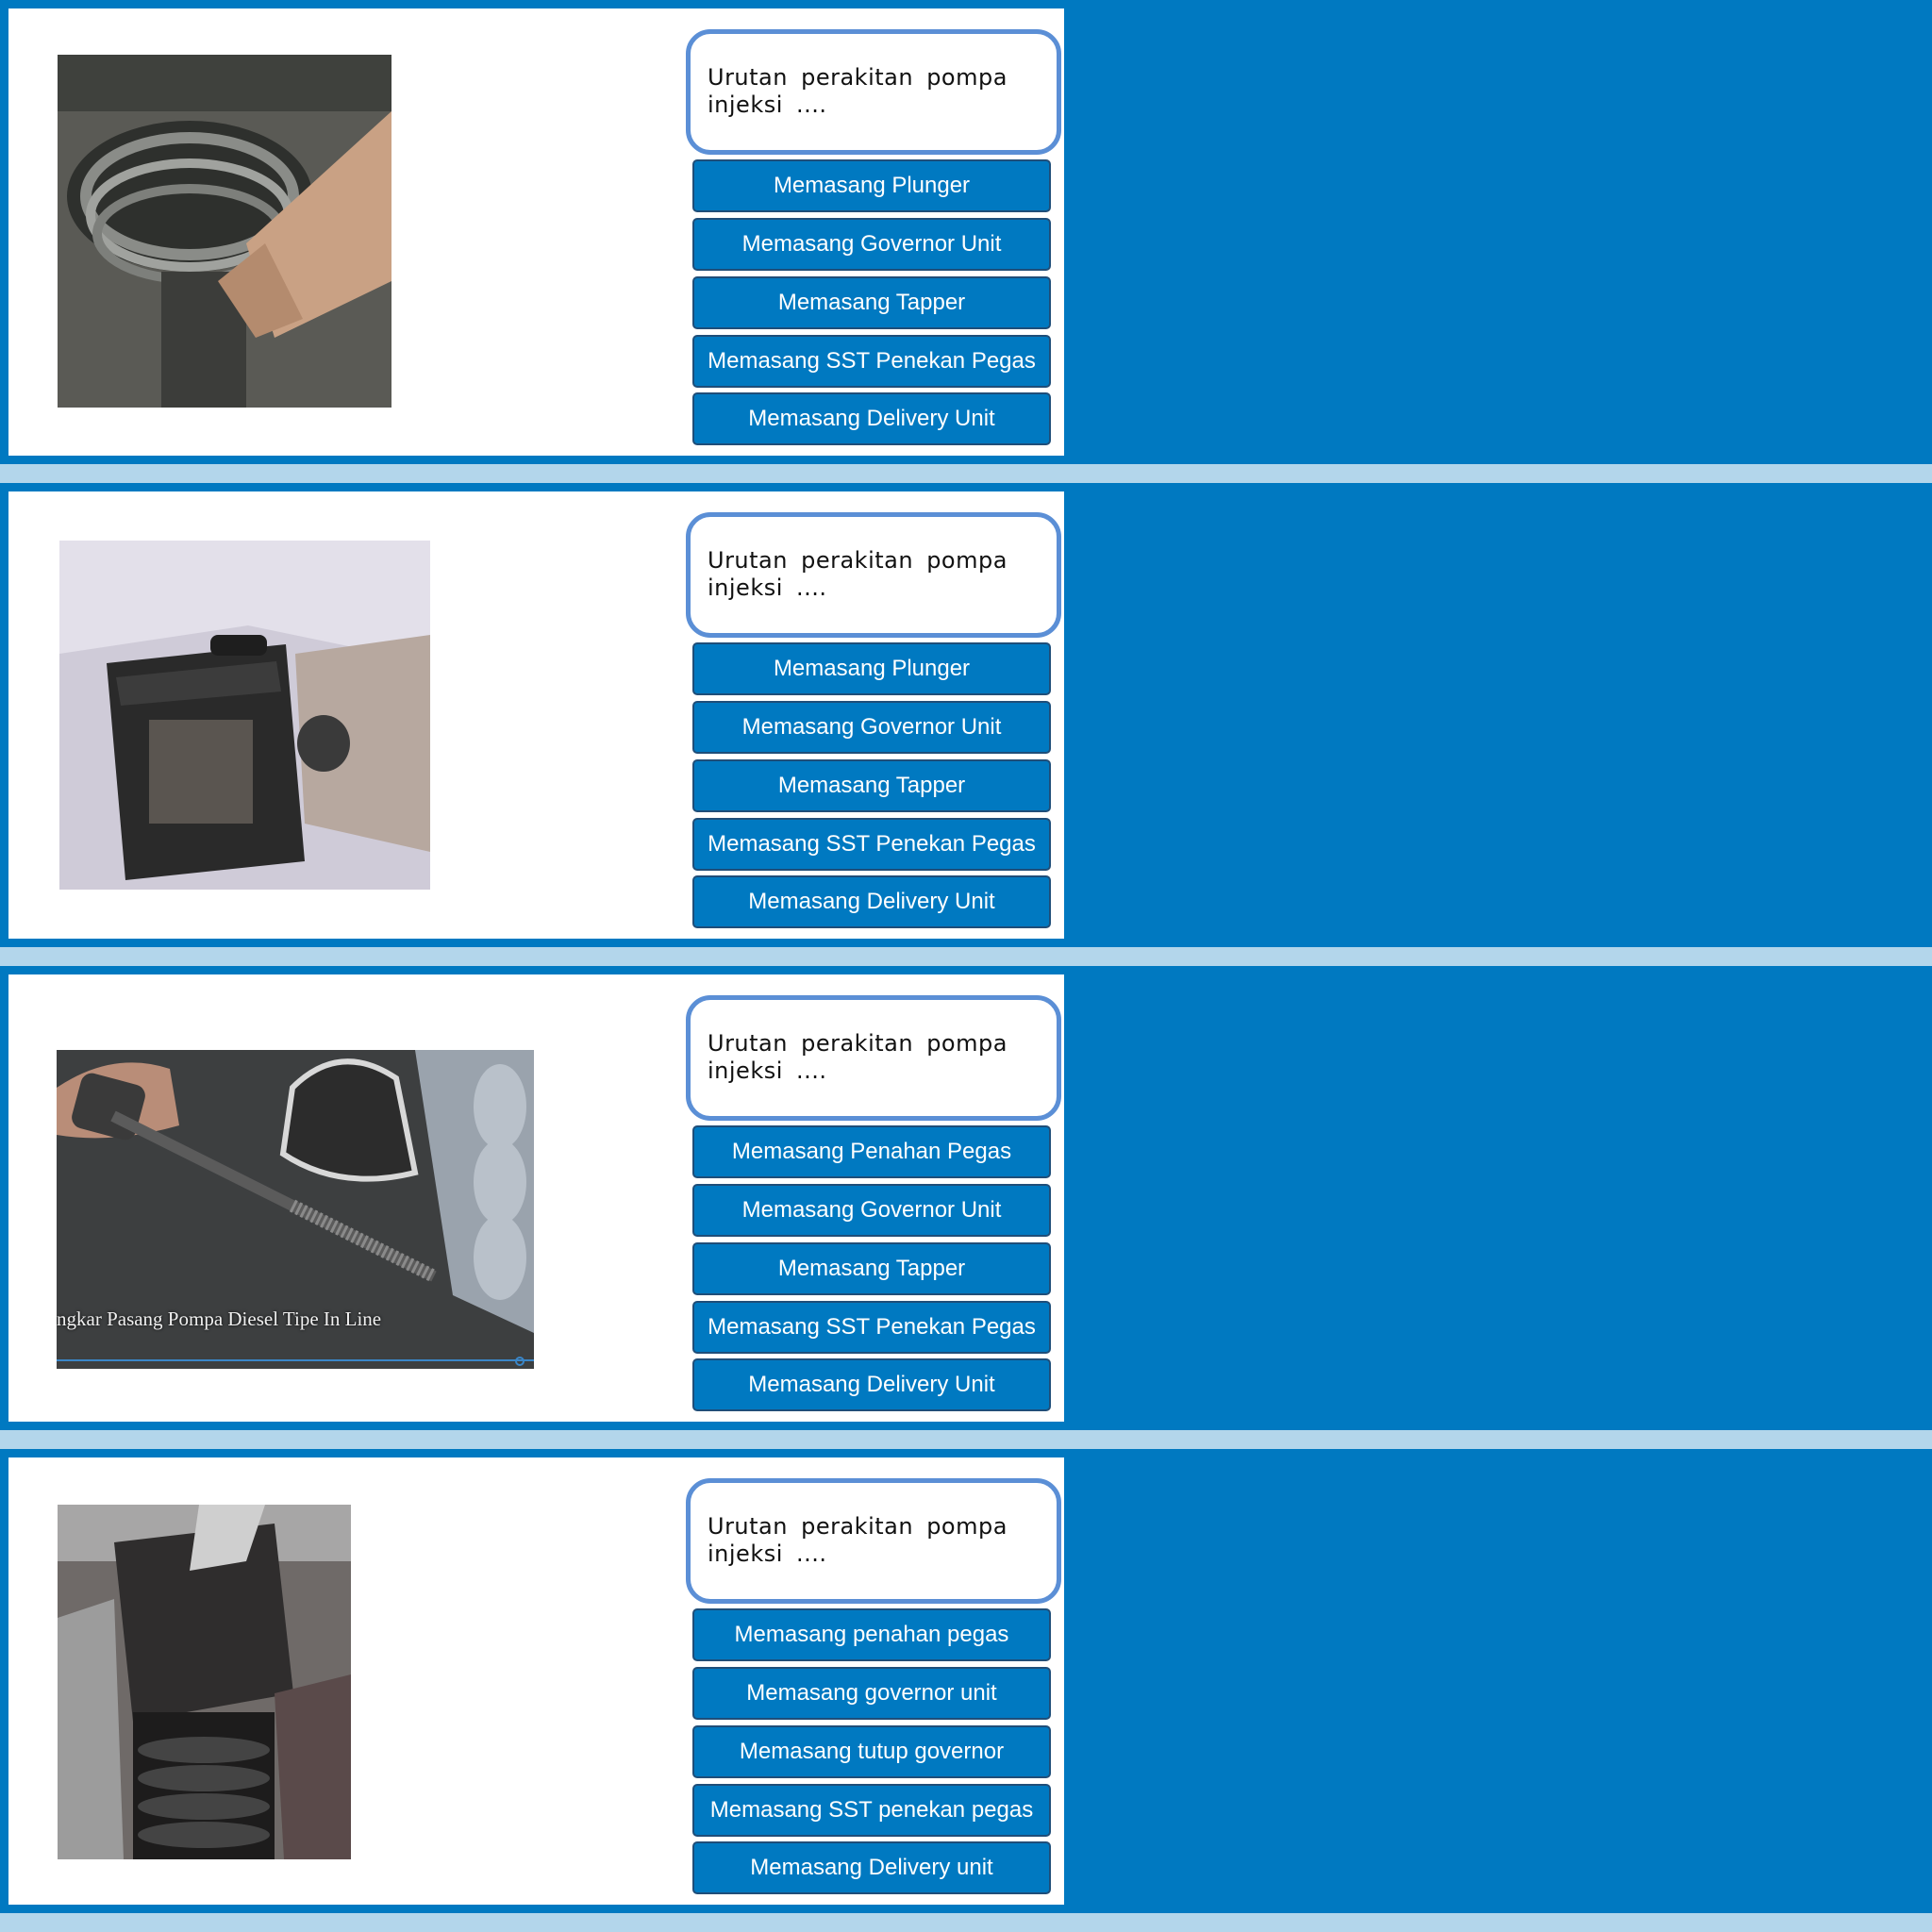  What do you see at coordinates (295, 1360) in the screenshot?
I see `video-progress-bar` at bounding box center [295, 1360].